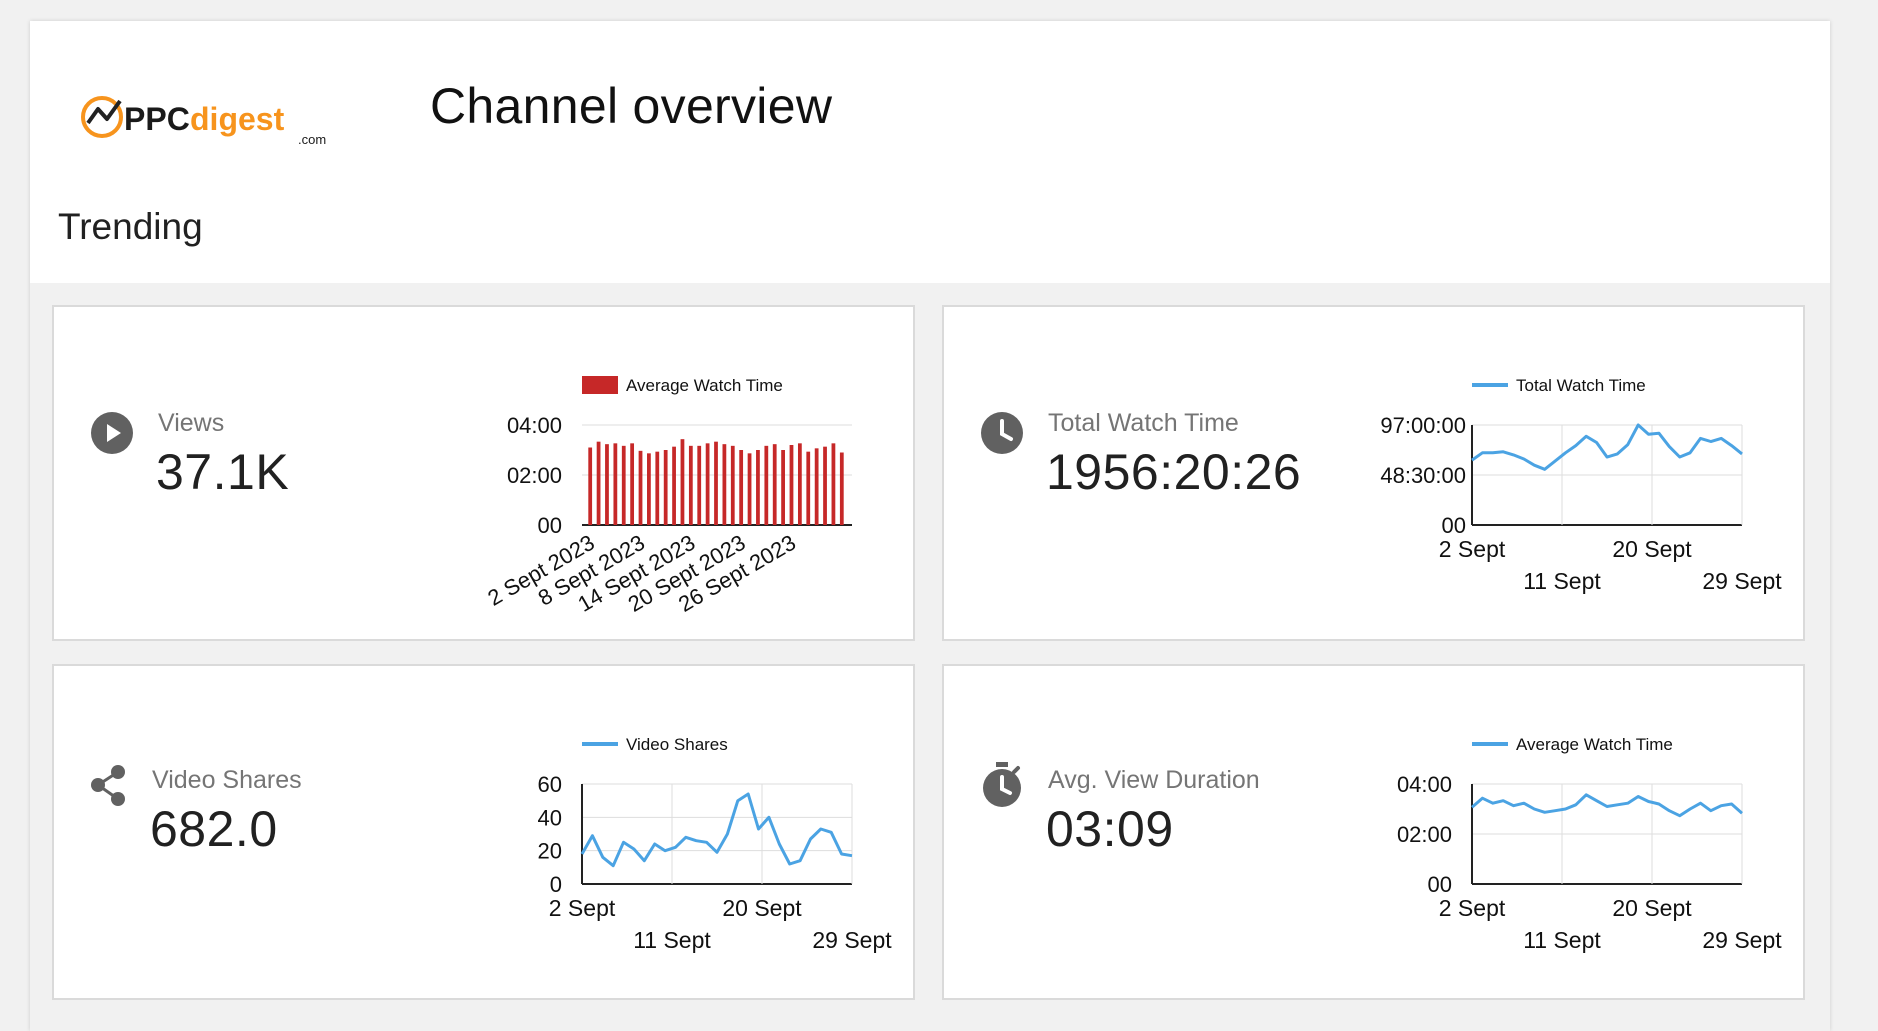  I want to click on y-tick-label: 20, so click(550, 851).